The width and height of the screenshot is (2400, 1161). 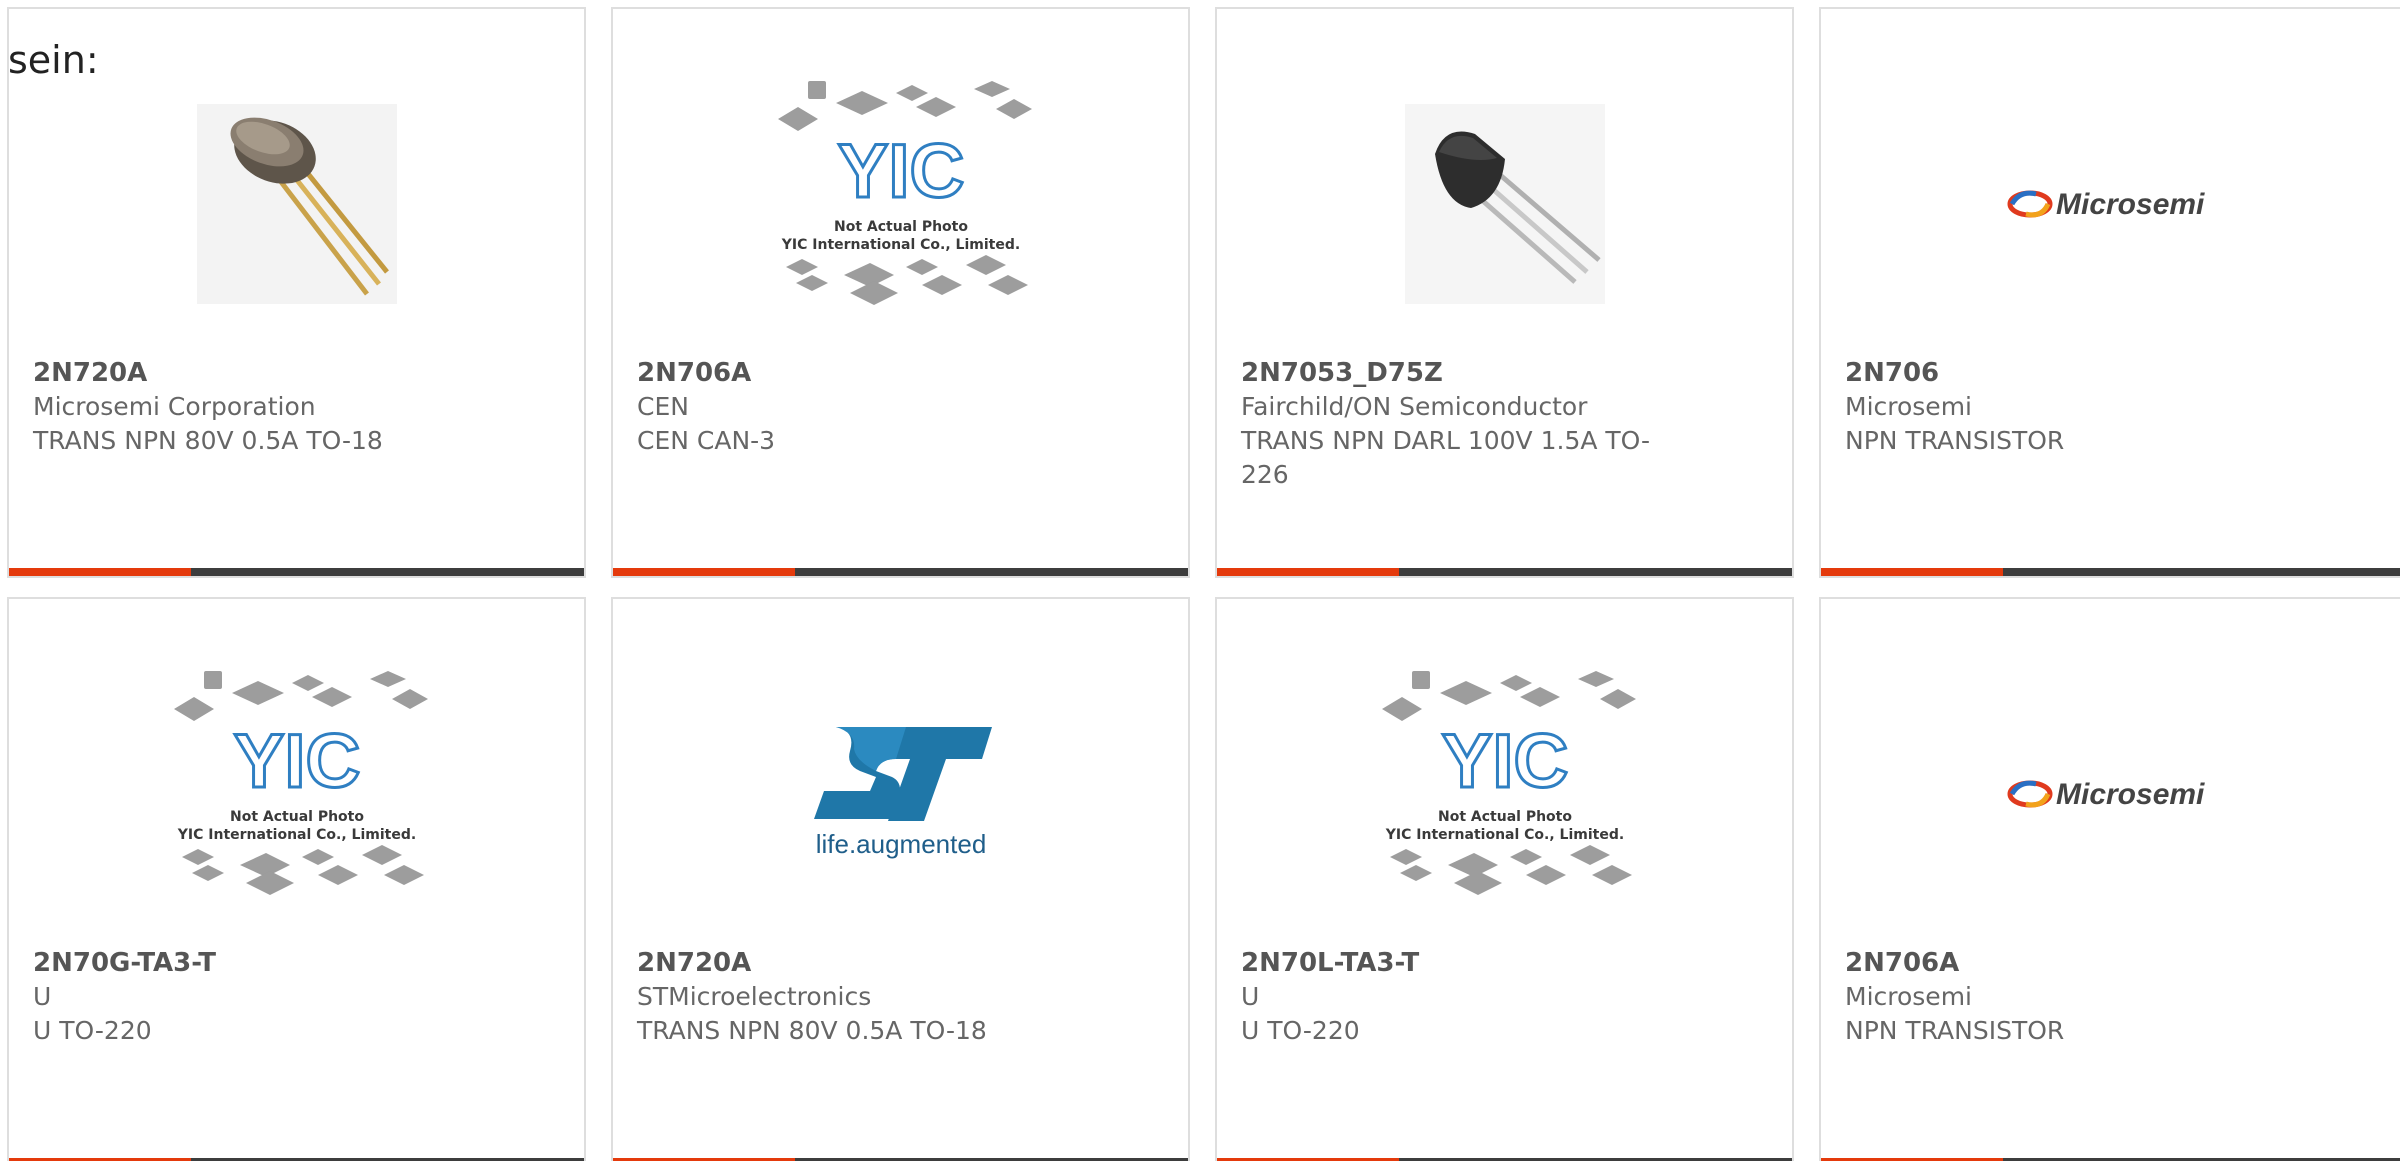 What do you see at coordinates (706, 440) in the screenshot?
I see `description: CEN CAN-3` at bounding box center [706, 440].